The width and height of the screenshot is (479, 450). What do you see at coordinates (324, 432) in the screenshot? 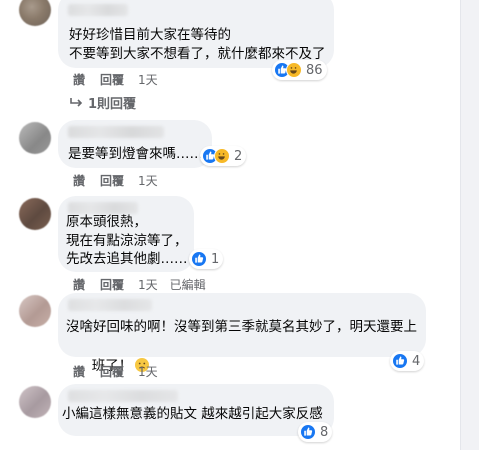
I see `reaction-count: 8` at bounding box center [324, 432].